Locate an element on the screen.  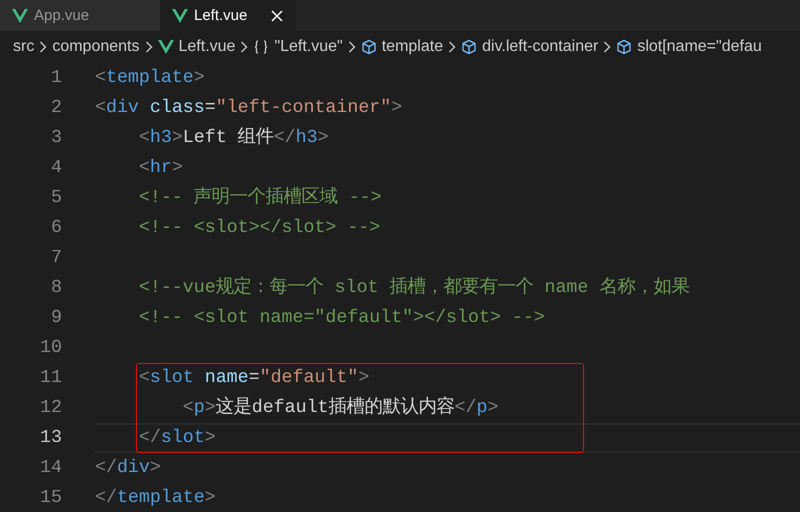
line-number: 3 is located at coordinates (56, 138).